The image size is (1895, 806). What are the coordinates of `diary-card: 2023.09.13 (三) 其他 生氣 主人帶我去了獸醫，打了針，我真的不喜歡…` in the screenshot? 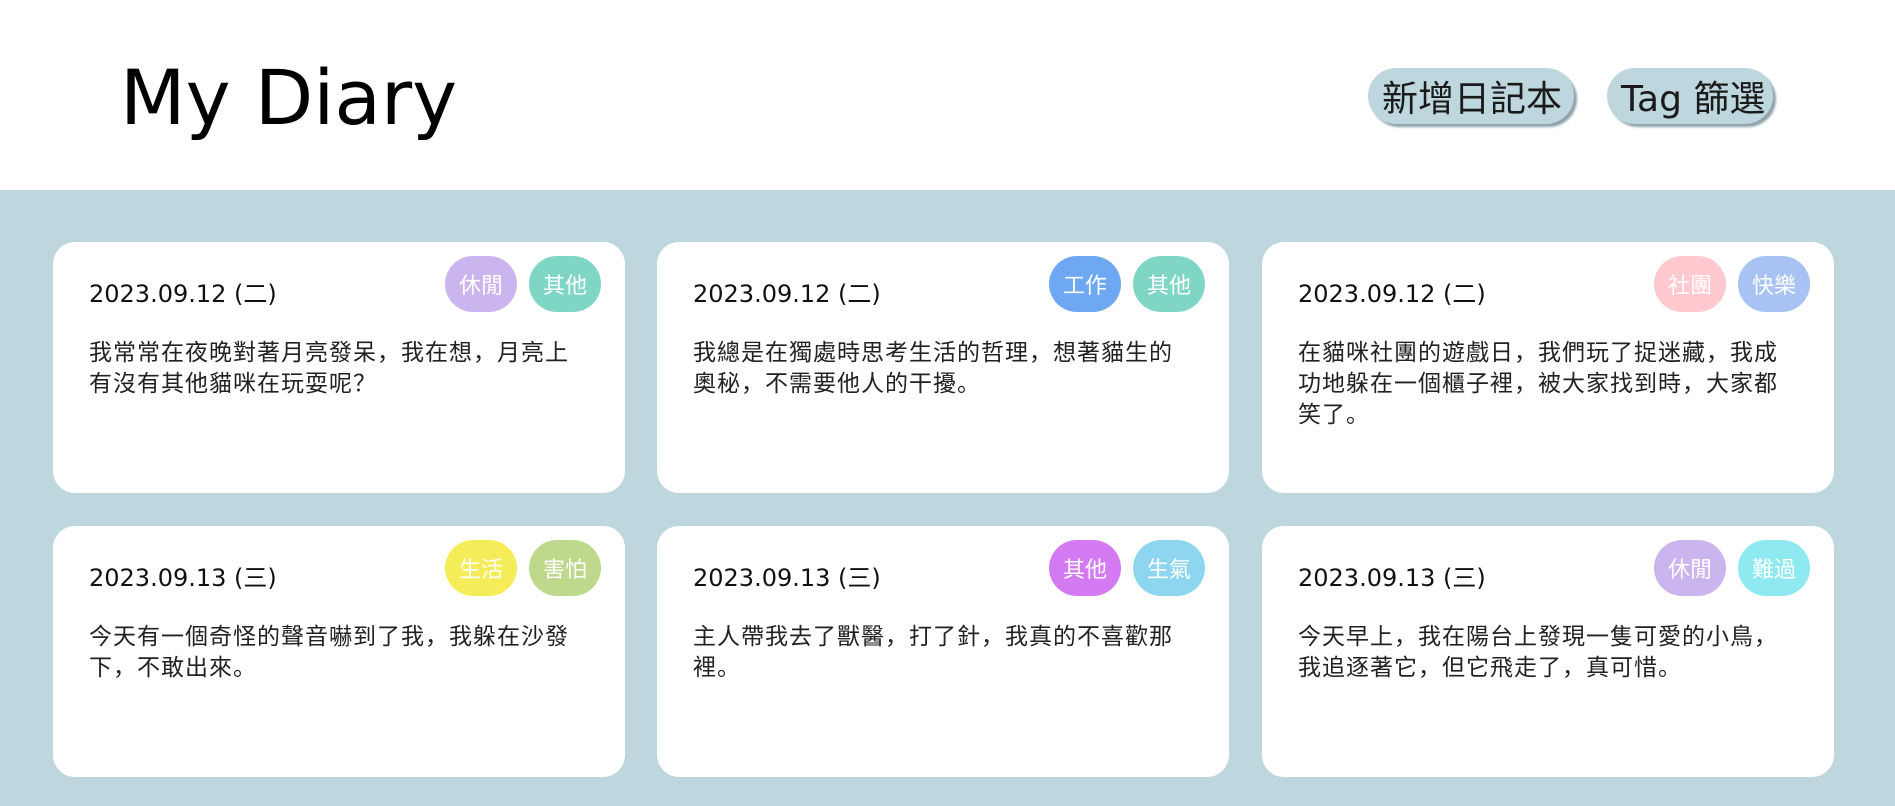 It's located at (943, 651).